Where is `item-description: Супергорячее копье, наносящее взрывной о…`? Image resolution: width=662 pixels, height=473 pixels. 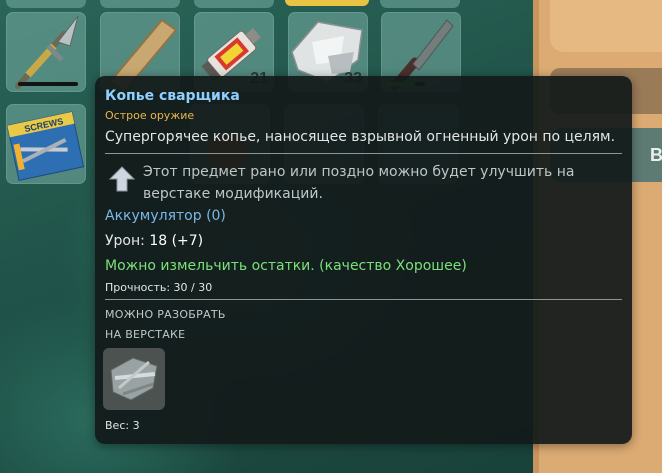
item-description: Супергорячее копье, наносящее взрывной о… is located at coordinates (360, 137).